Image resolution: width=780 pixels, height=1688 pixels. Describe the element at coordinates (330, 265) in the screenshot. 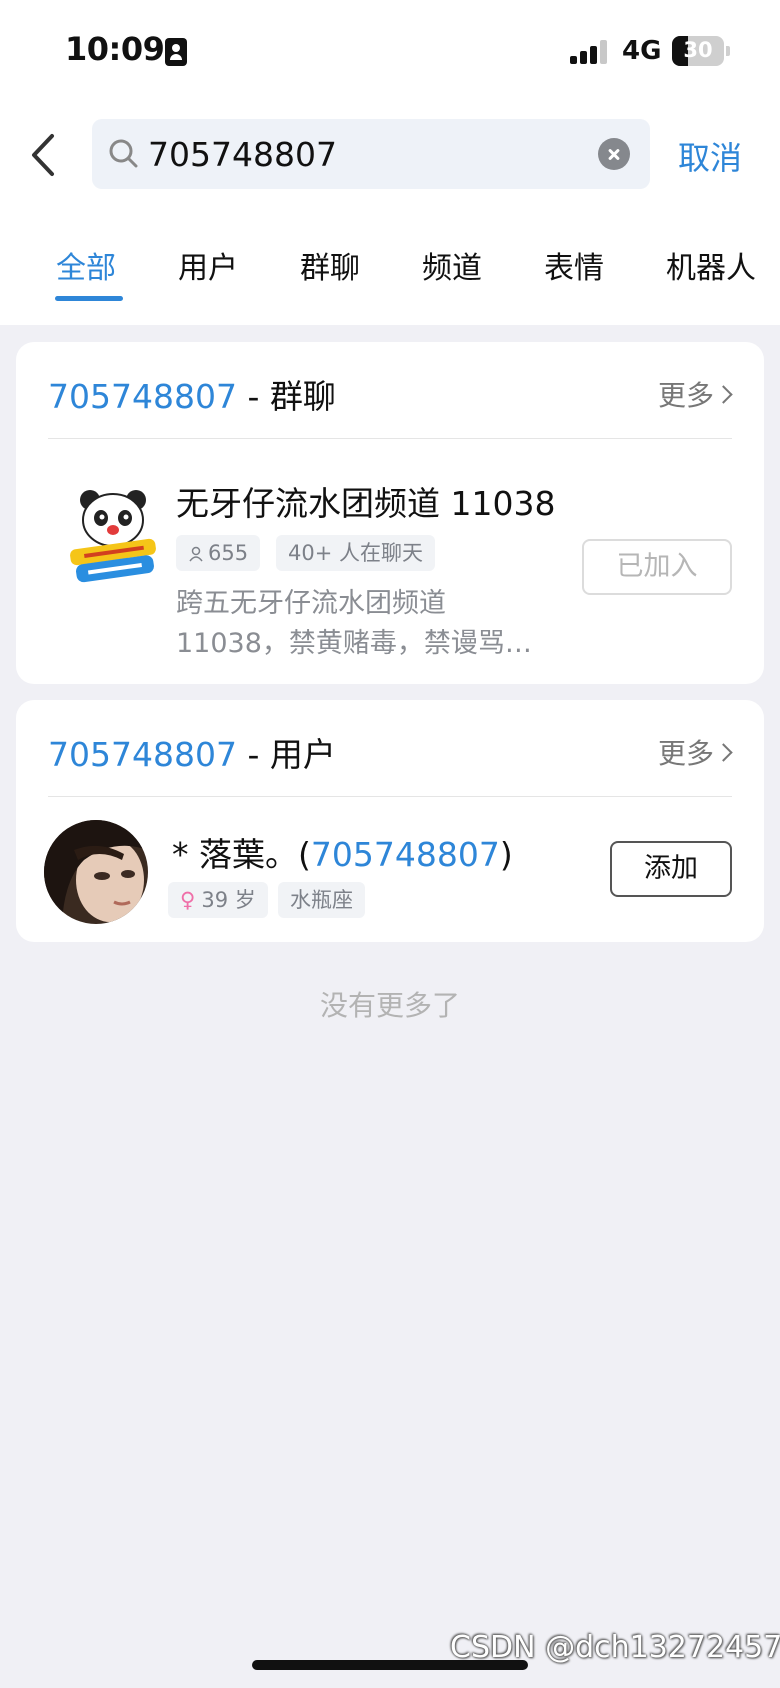

I see `tab-groups: 群聊` at that location.